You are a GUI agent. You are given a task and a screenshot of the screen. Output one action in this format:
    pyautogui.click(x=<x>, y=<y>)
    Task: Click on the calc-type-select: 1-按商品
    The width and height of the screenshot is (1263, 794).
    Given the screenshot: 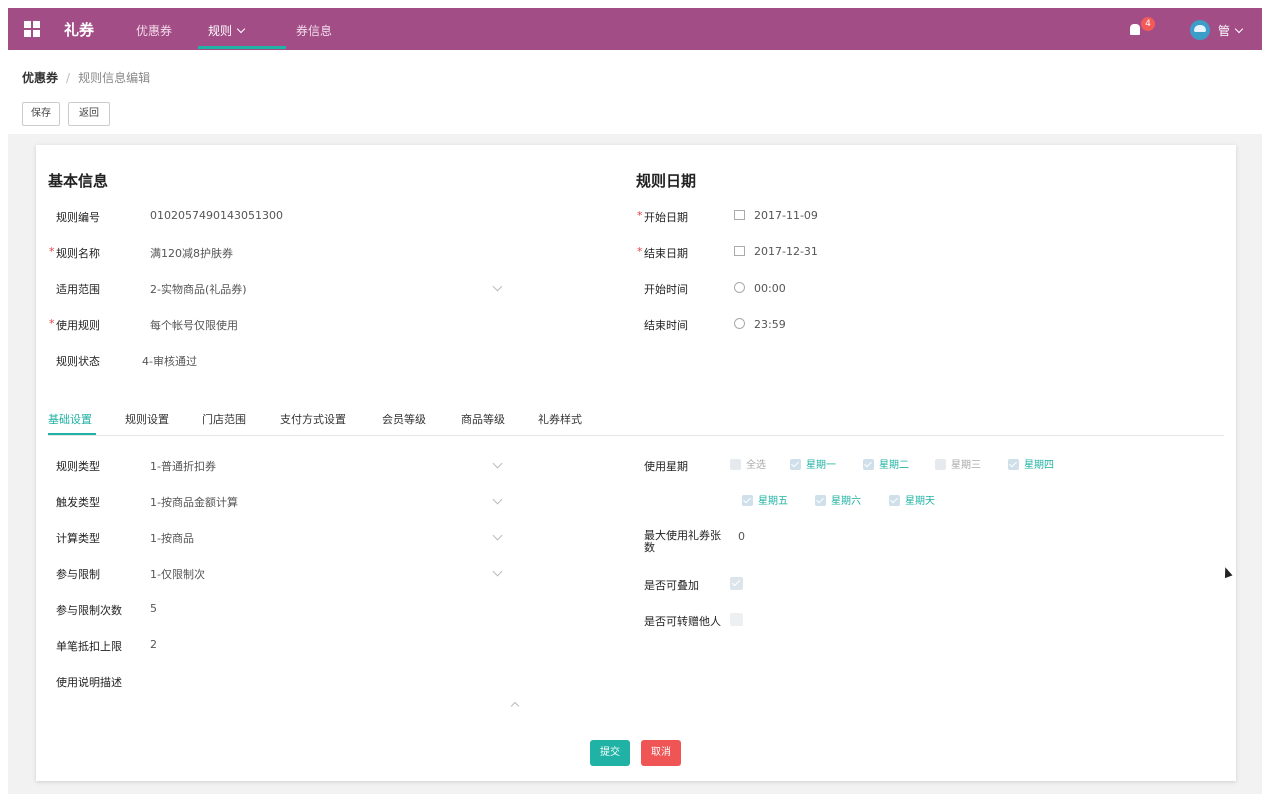 What is the action you would take?
    pyautogui.click(x=172, y=538)
    